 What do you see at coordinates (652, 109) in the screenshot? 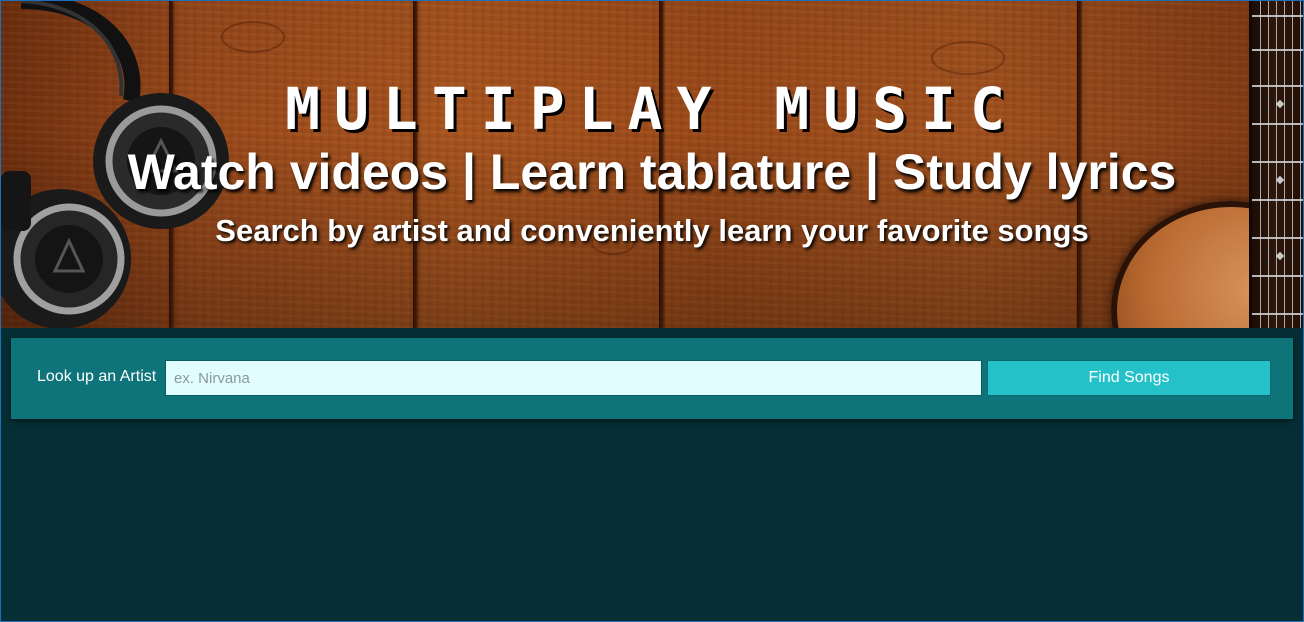
I see `site-title: MULTIPLAY MUSIC` at bounding box center [652, 109].